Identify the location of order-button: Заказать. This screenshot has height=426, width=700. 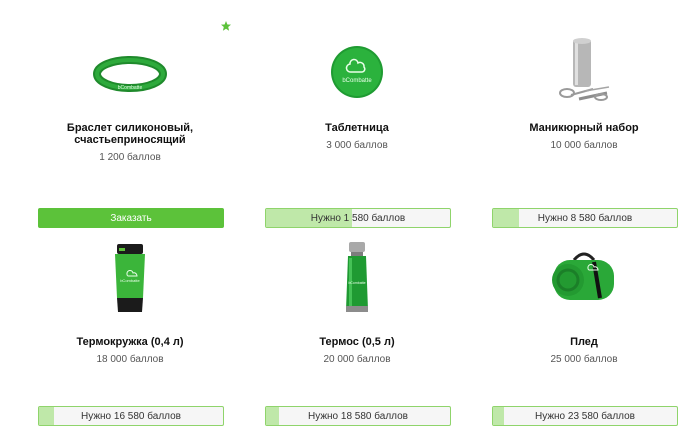
(131, 218).